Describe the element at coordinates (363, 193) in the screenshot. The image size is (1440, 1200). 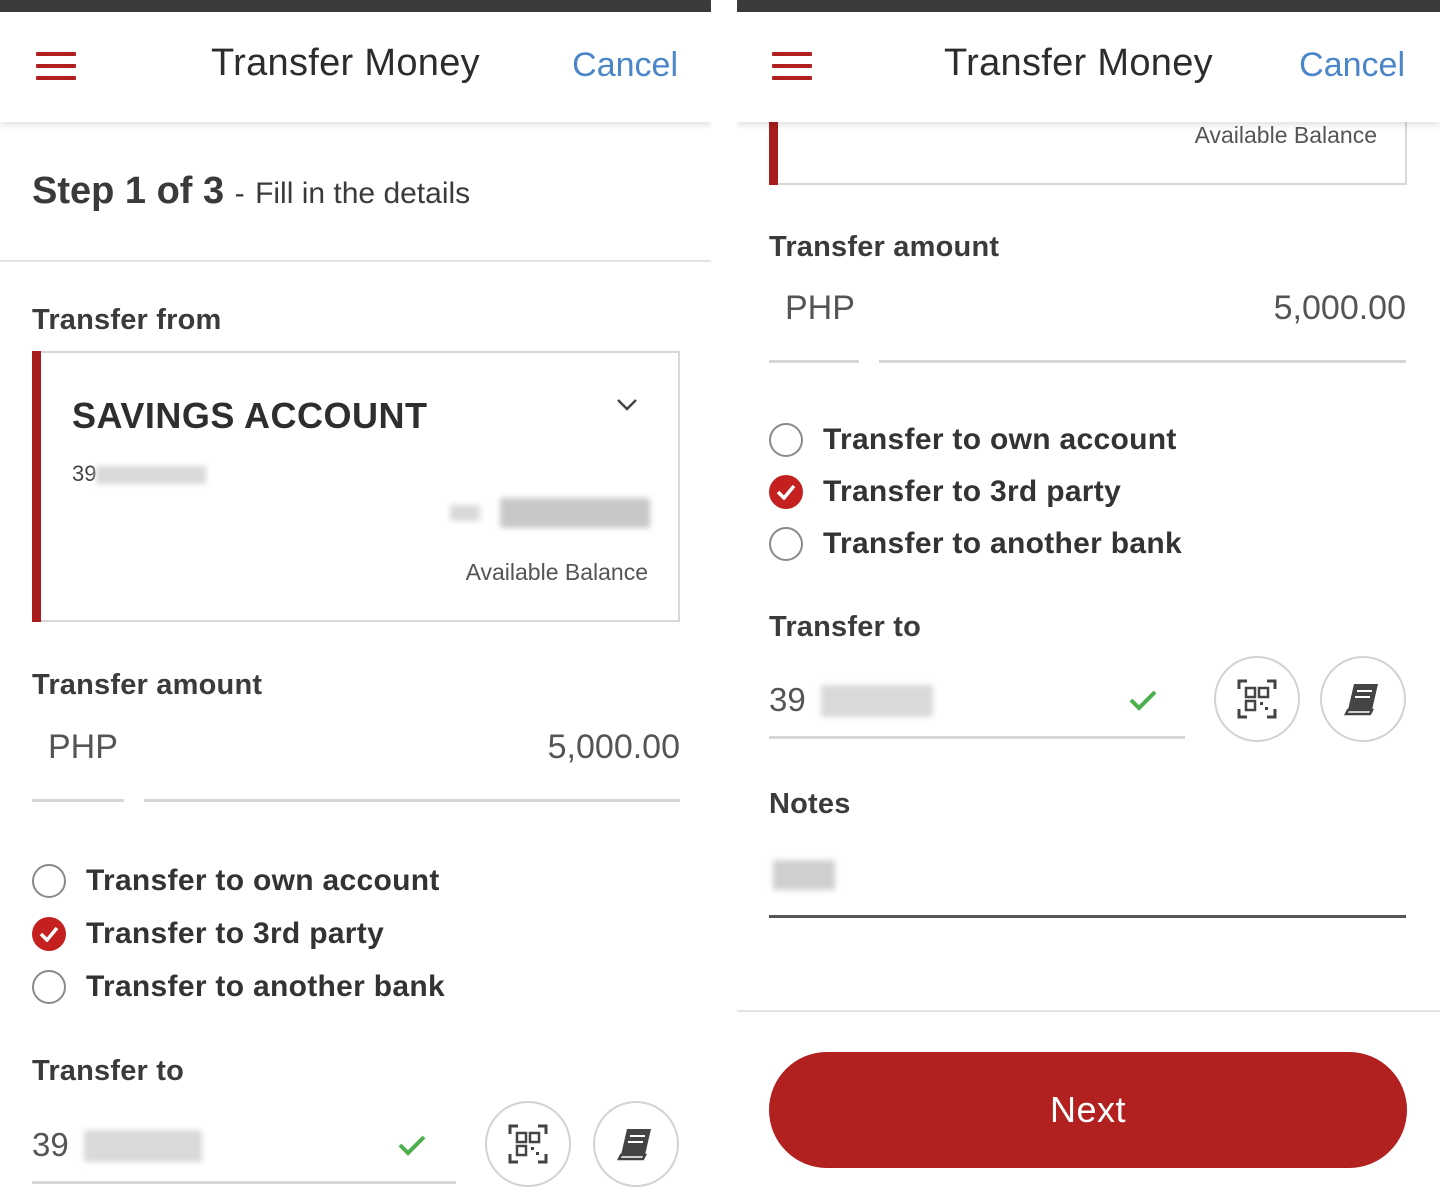
I see `step-subtitle: Fill in the details` at that location.